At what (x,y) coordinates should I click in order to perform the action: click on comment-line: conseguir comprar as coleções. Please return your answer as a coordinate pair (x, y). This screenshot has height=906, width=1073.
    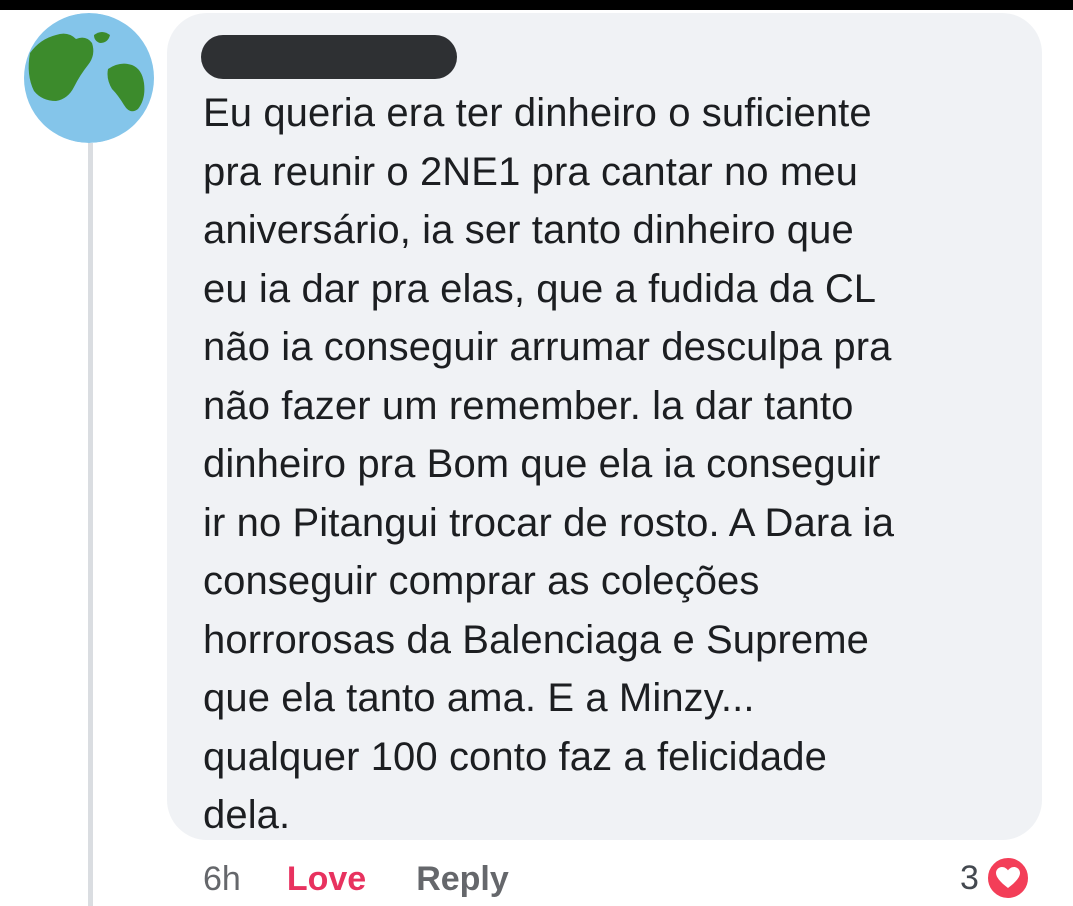
    Looking at the image, I should click on (481, 581).